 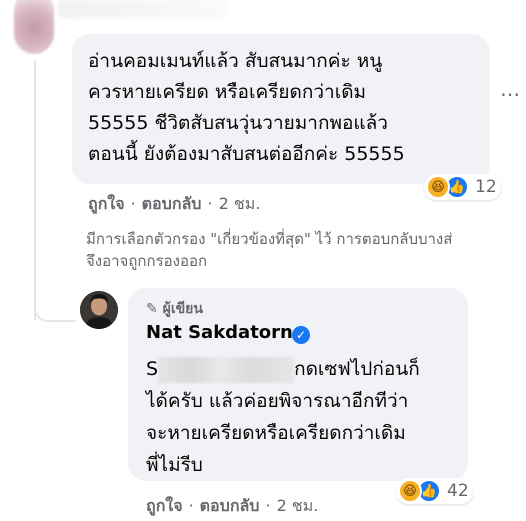 I want to click on more-options-icon: ⋯, so click(x=512, y=94).